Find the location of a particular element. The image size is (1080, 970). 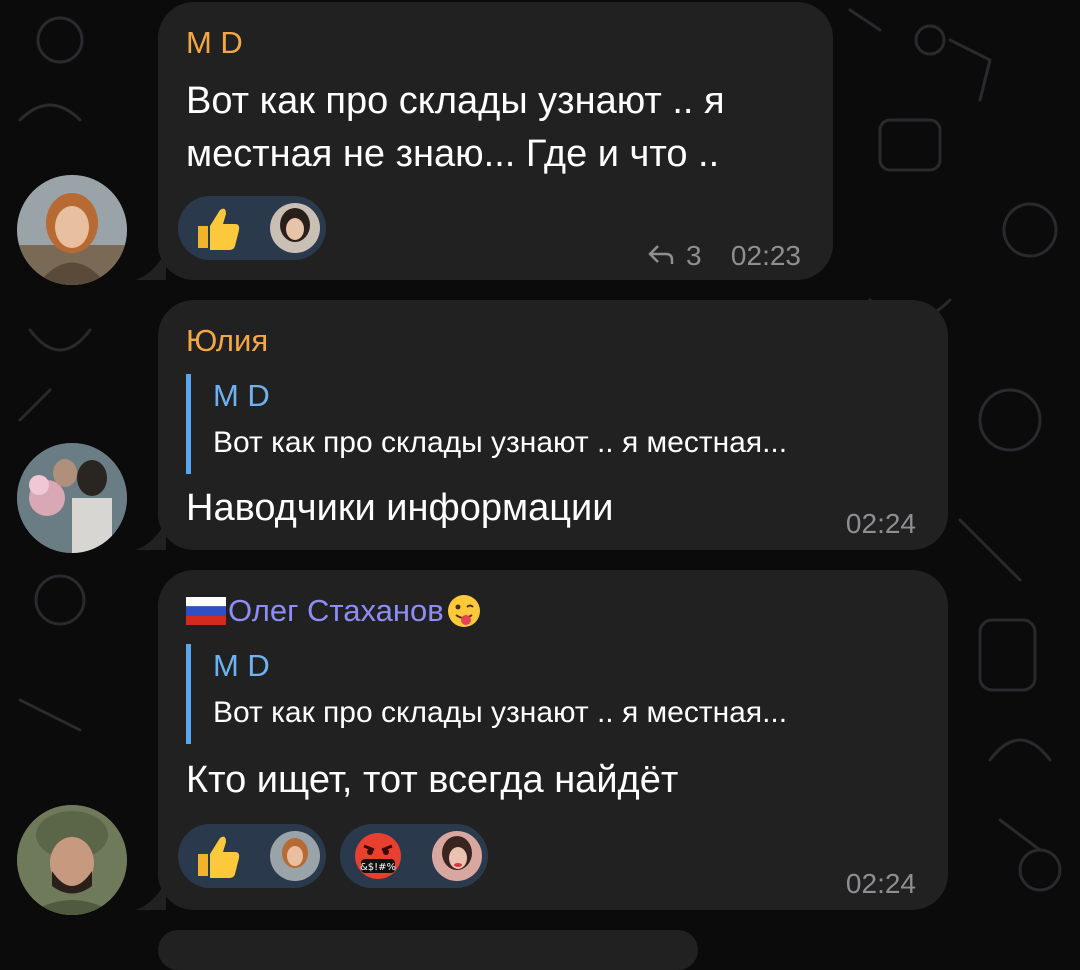

message-text: Наводчики информации is located at coordinates (400, 508).